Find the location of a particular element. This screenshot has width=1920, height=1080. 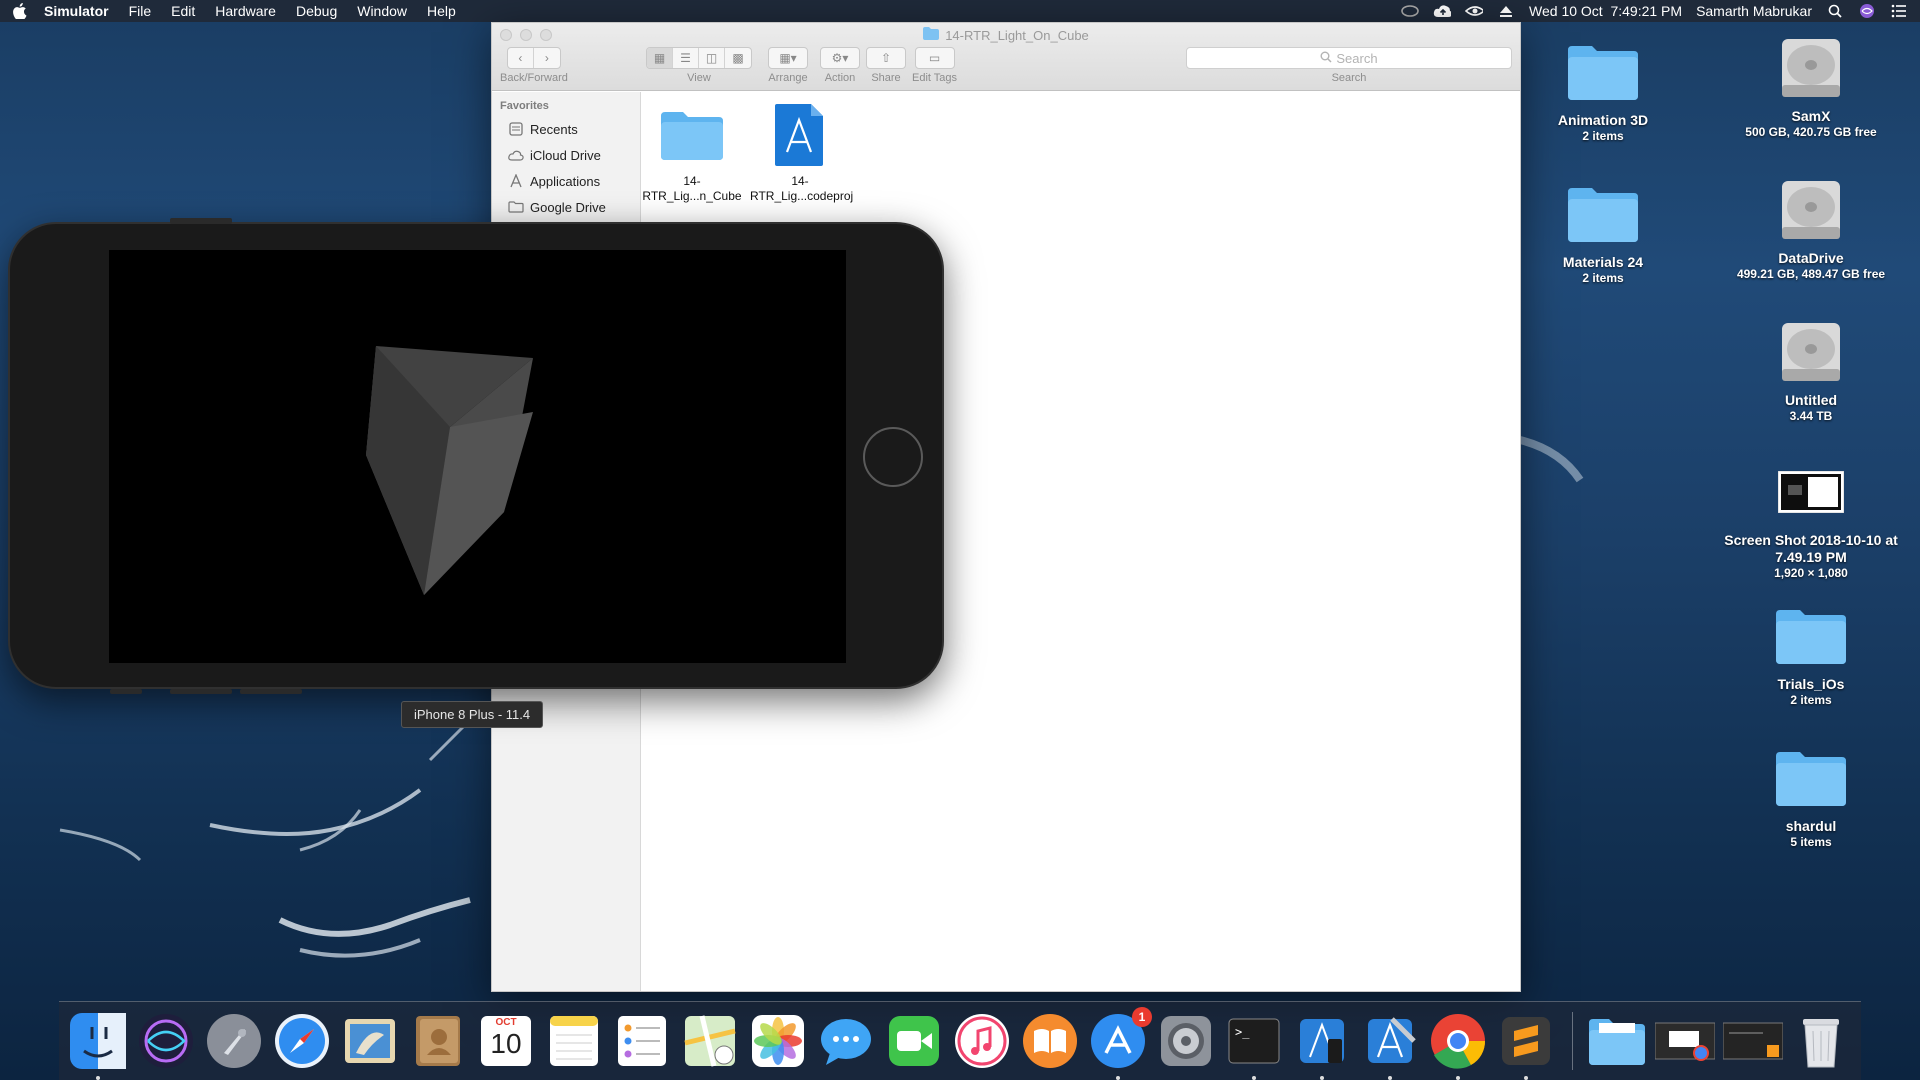

menu-file: File is located at coordinates (140, 11).